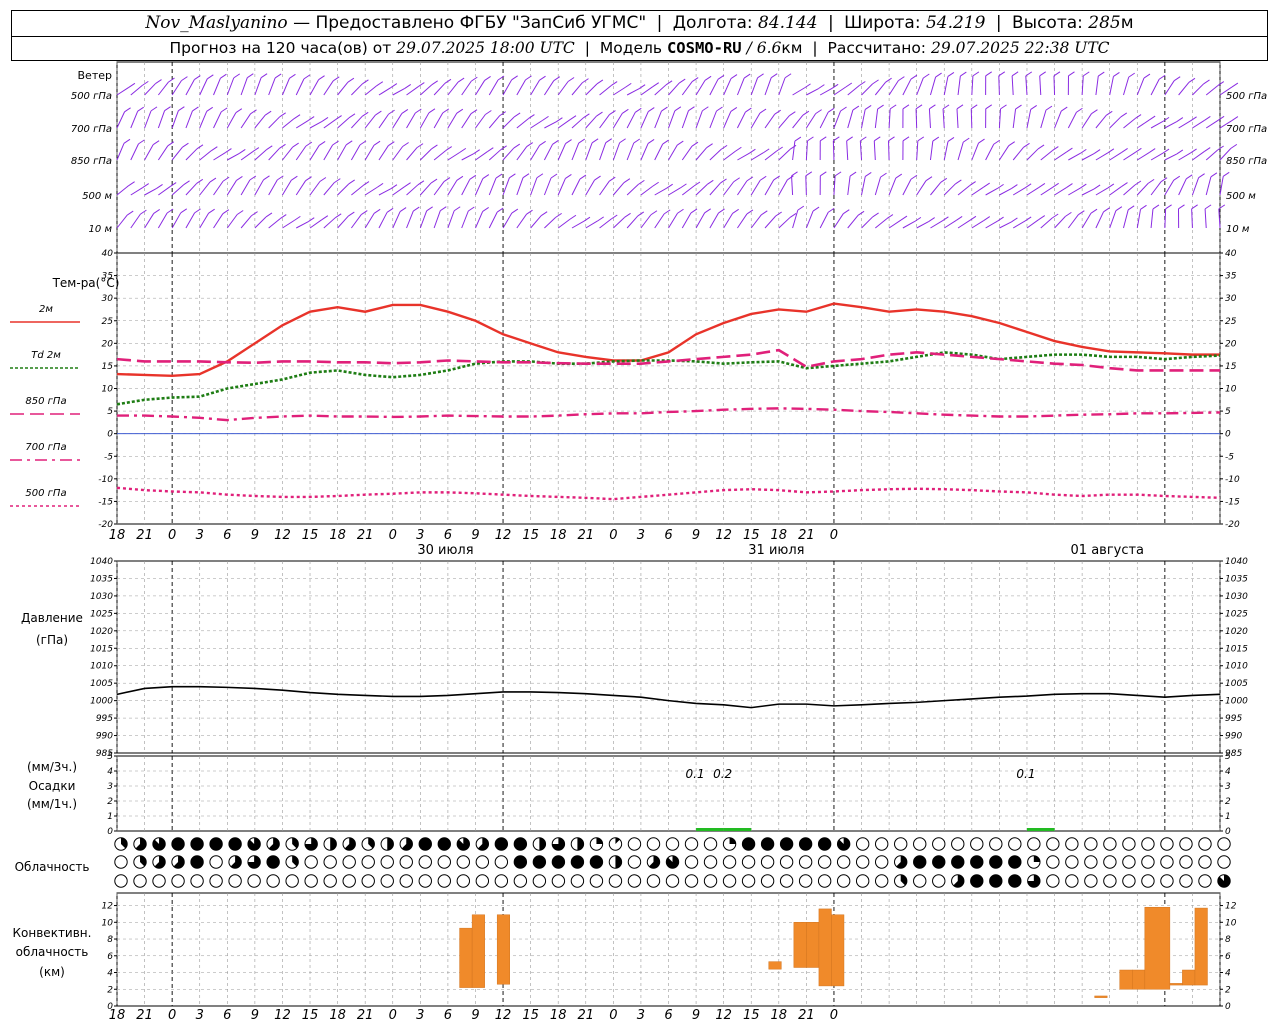 The width and height of the screenshot is (1280, 1024). What do you see at coordinates (695, 774) in the screenshot?
I see `precip-value-label: 0.1` at bounding box center [695, 774].